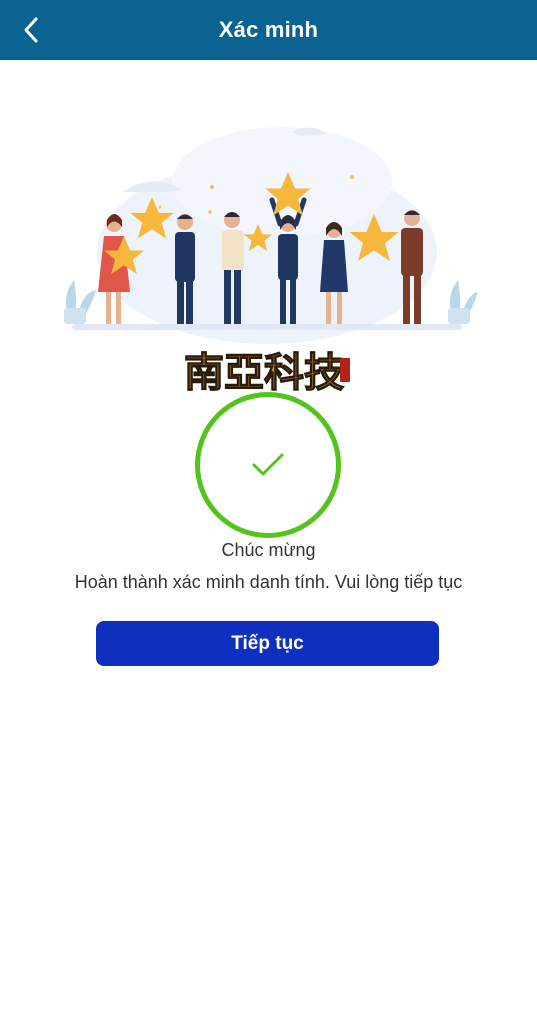  What do you see at coordinates (268, 550) in the screenshot?
I see `success-title: Chúc mừng` at bounding box center [268, 550].